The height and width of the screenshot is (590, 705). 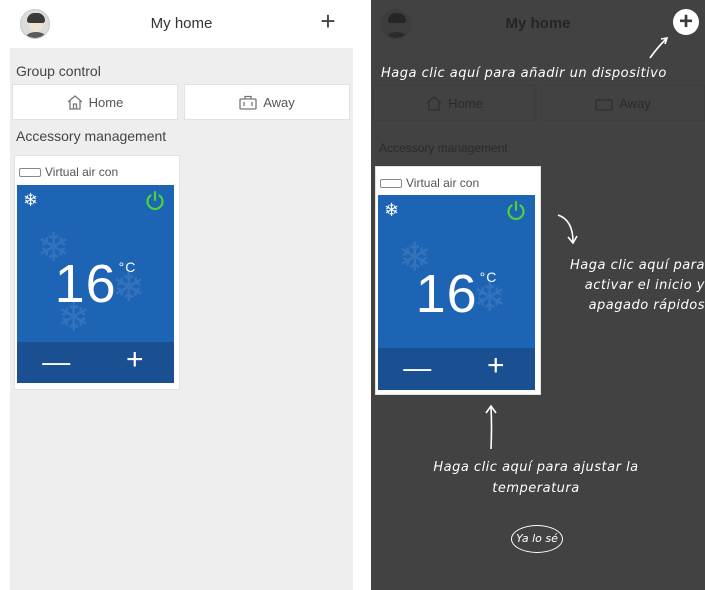 I want to click on accessory-management-label: Accessory management, so click(x=91, y=136).